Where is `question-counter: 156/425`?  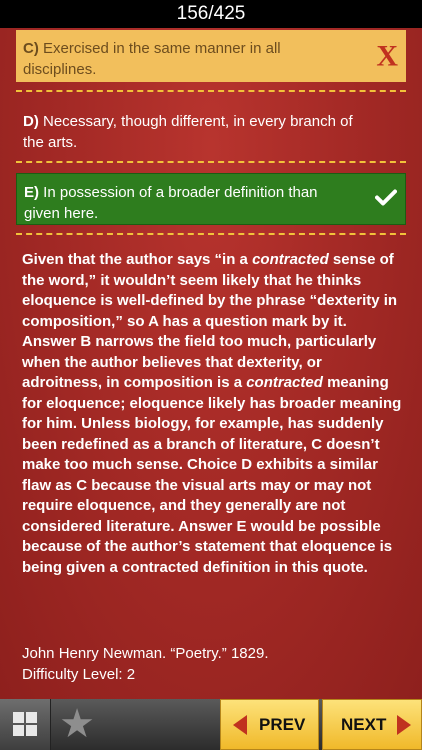 question-counter: 156/425 is located at coordinates (211, 13).